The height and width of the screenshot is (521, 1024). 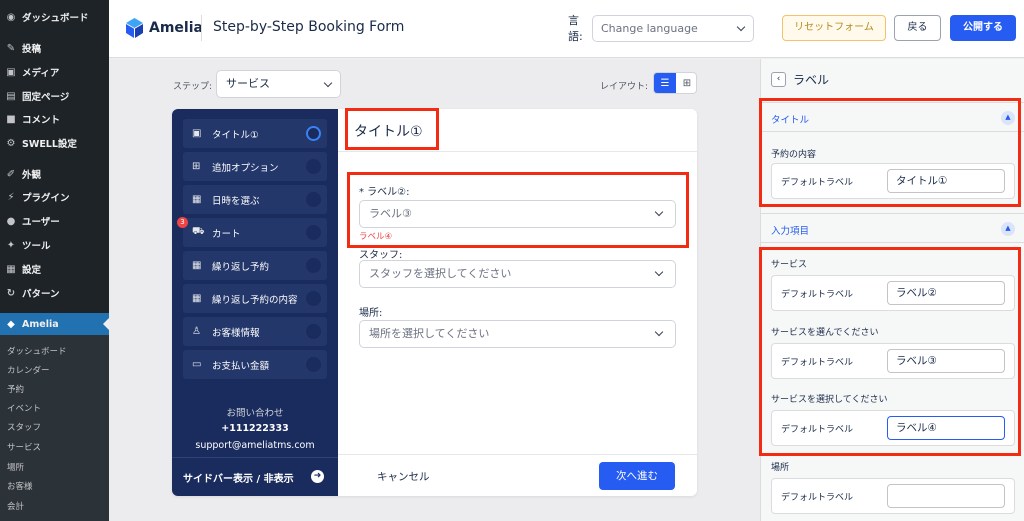 What do you see at coordinates (54, 143) in the screenshot?
I see `wp-menu-swell: ⚙ SWELL設定` at bounding box center [54, 143].